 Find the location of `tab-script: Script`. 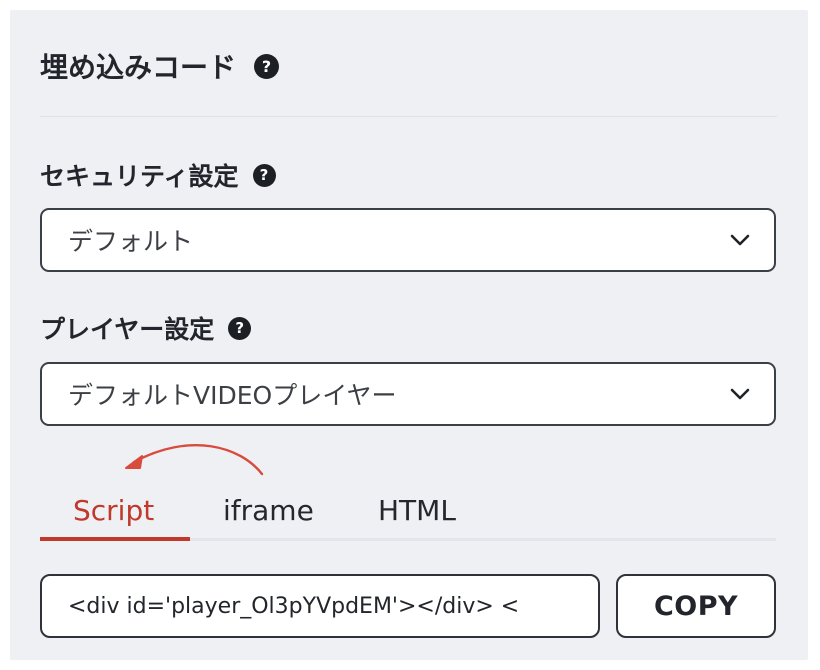

tab-script: Script is located at coordinates (113, 510).